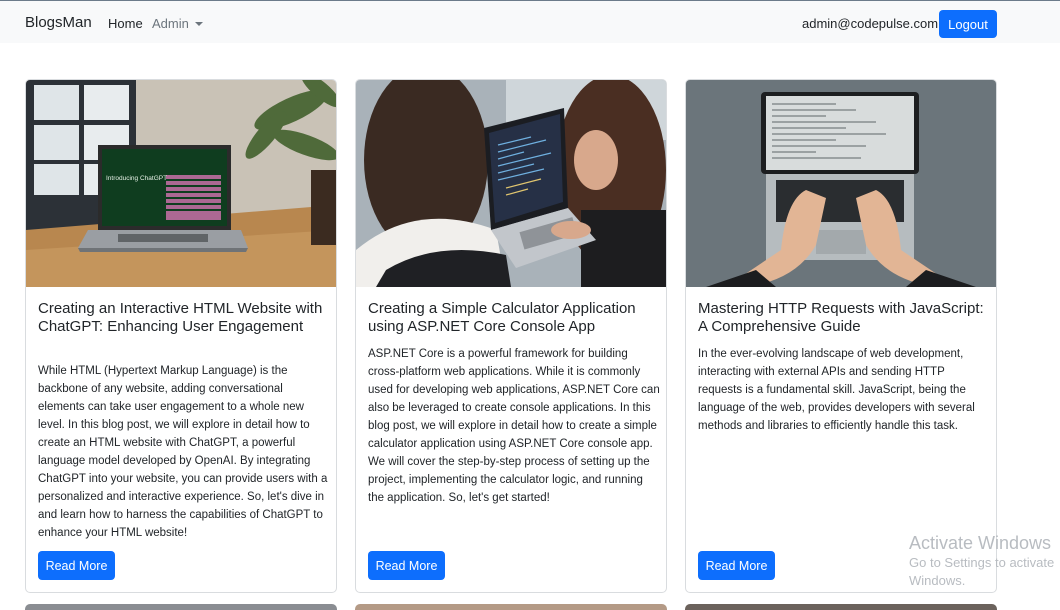  What do you see at coordinates (511, 183) in the screenshot?
I see `blog-card-image-two-women-laptop` at bounding box center [511, 183].